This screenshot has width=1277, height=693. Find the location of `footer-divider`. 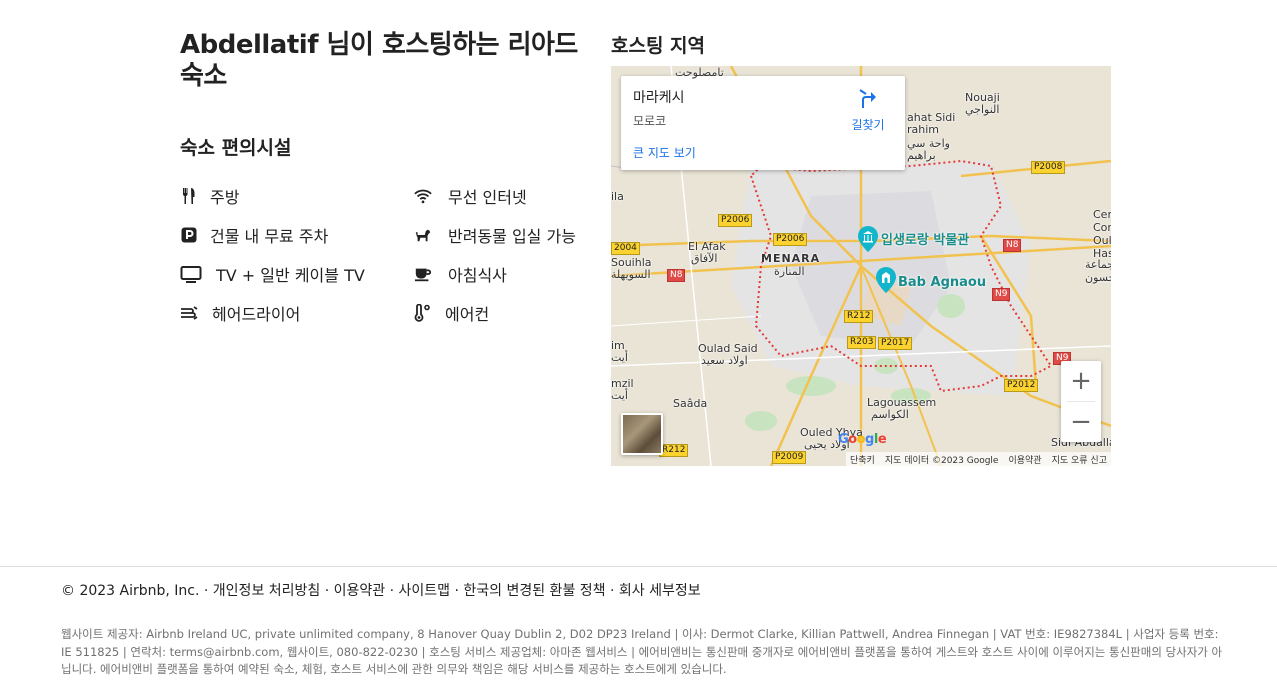

footer-divider is located at coordinates (638, 566).